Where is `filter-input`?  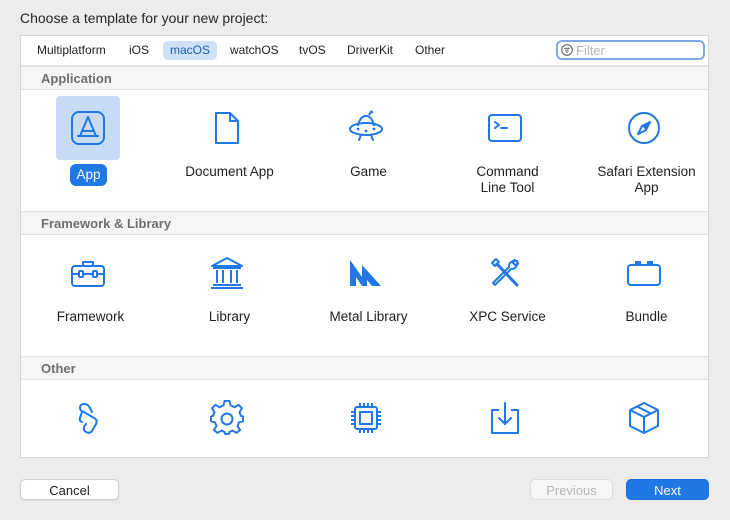 filter-input is located at coordinates (636, 50).